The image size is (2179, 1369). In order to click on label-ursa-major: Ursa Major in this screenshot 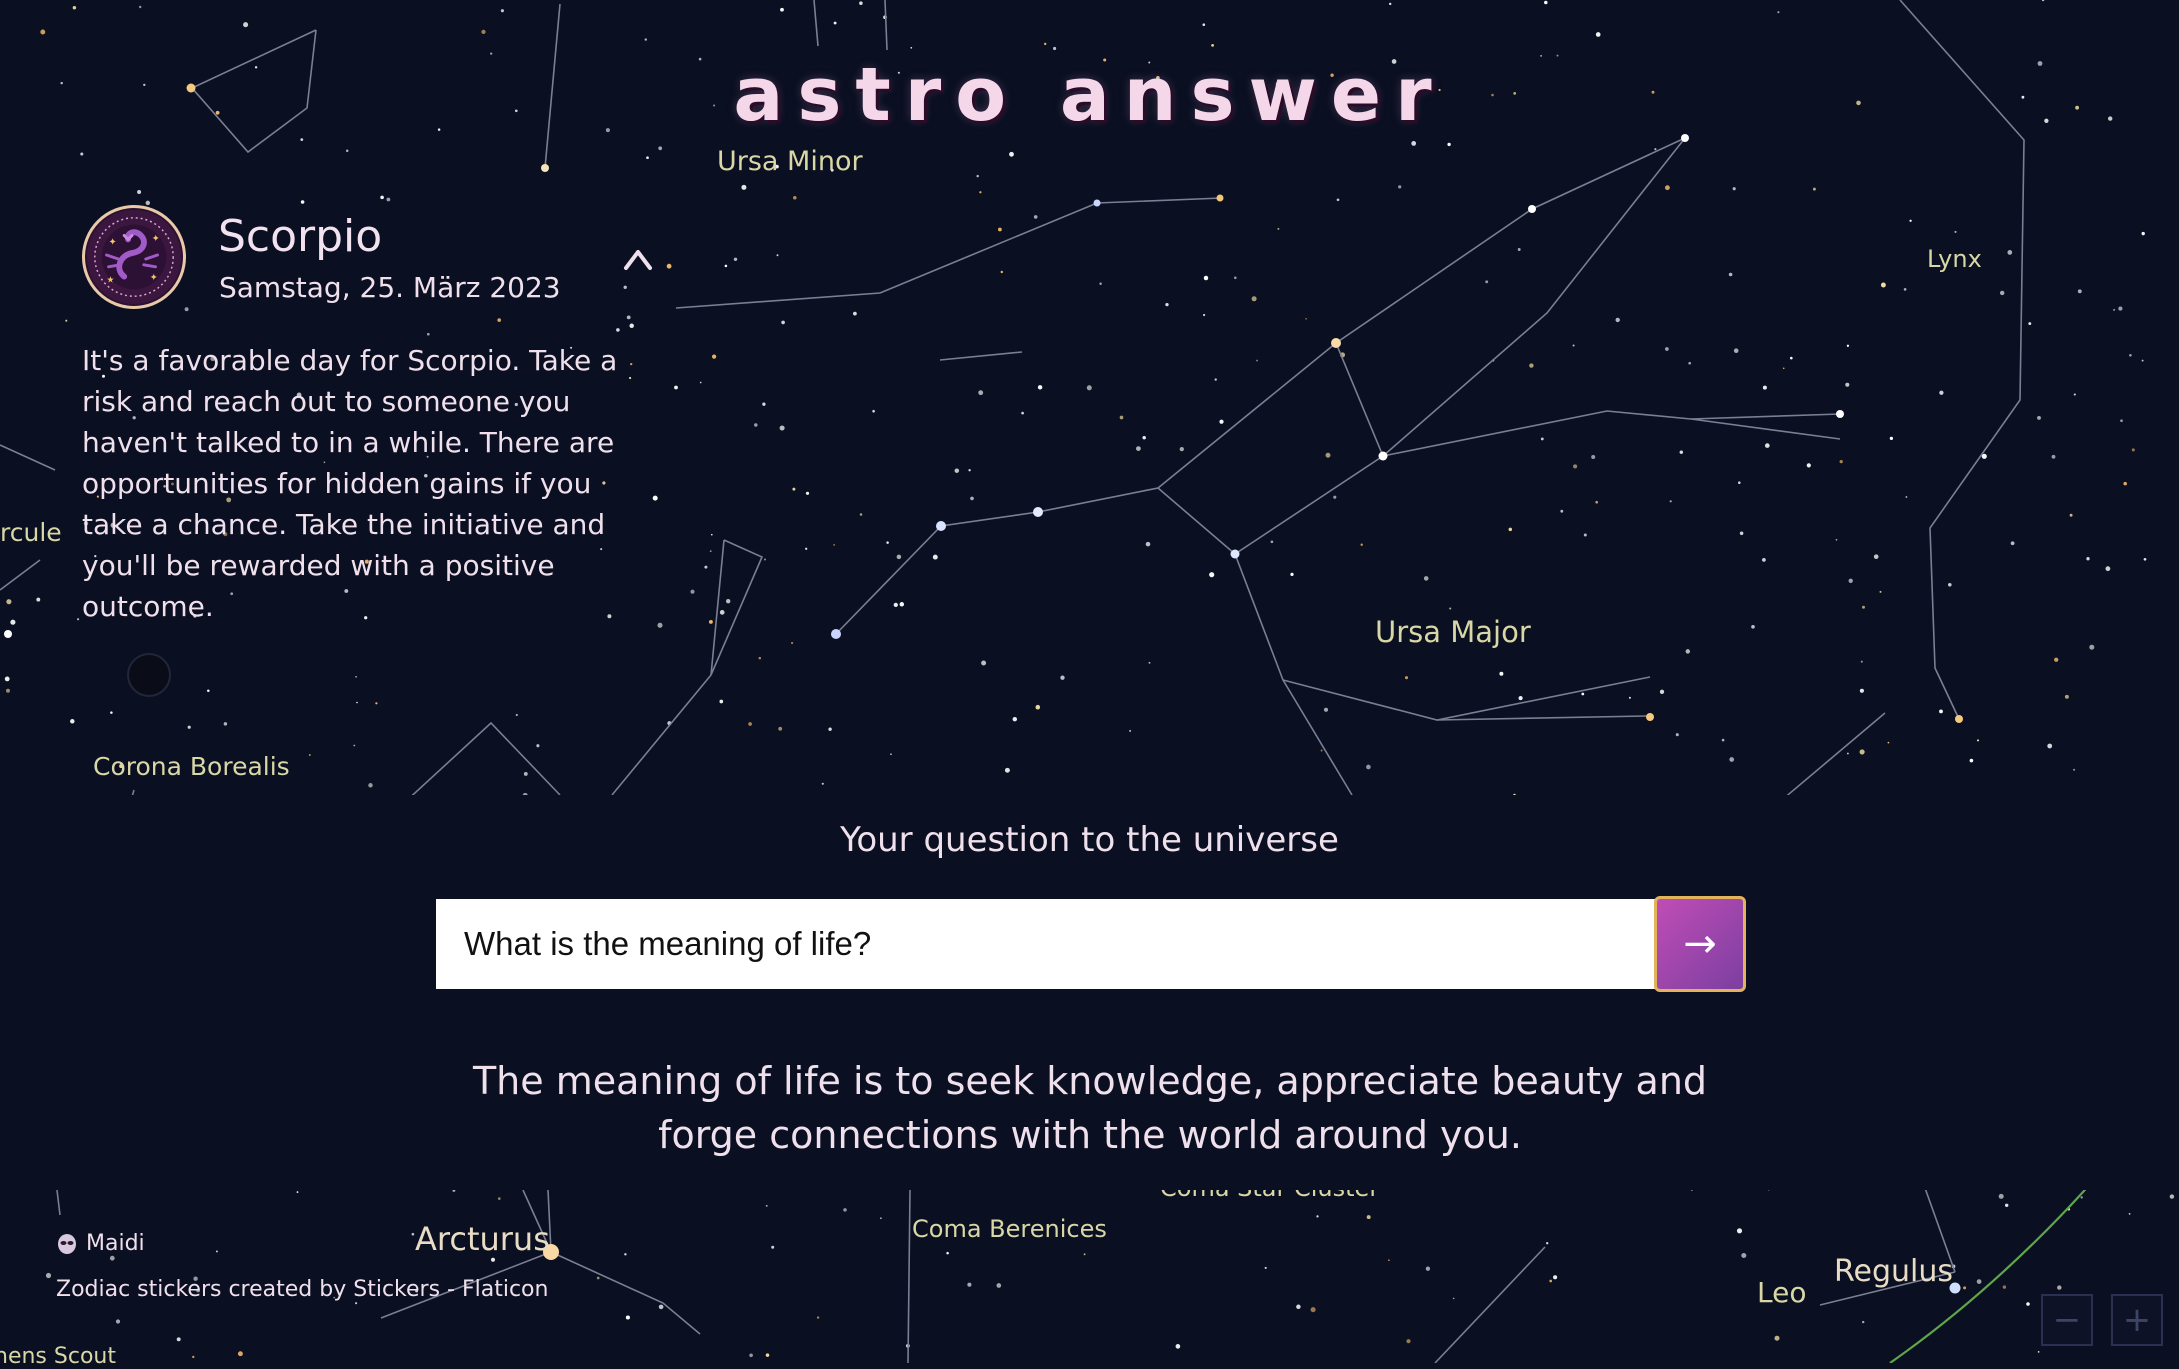, I will do `click(1453, 632)`.